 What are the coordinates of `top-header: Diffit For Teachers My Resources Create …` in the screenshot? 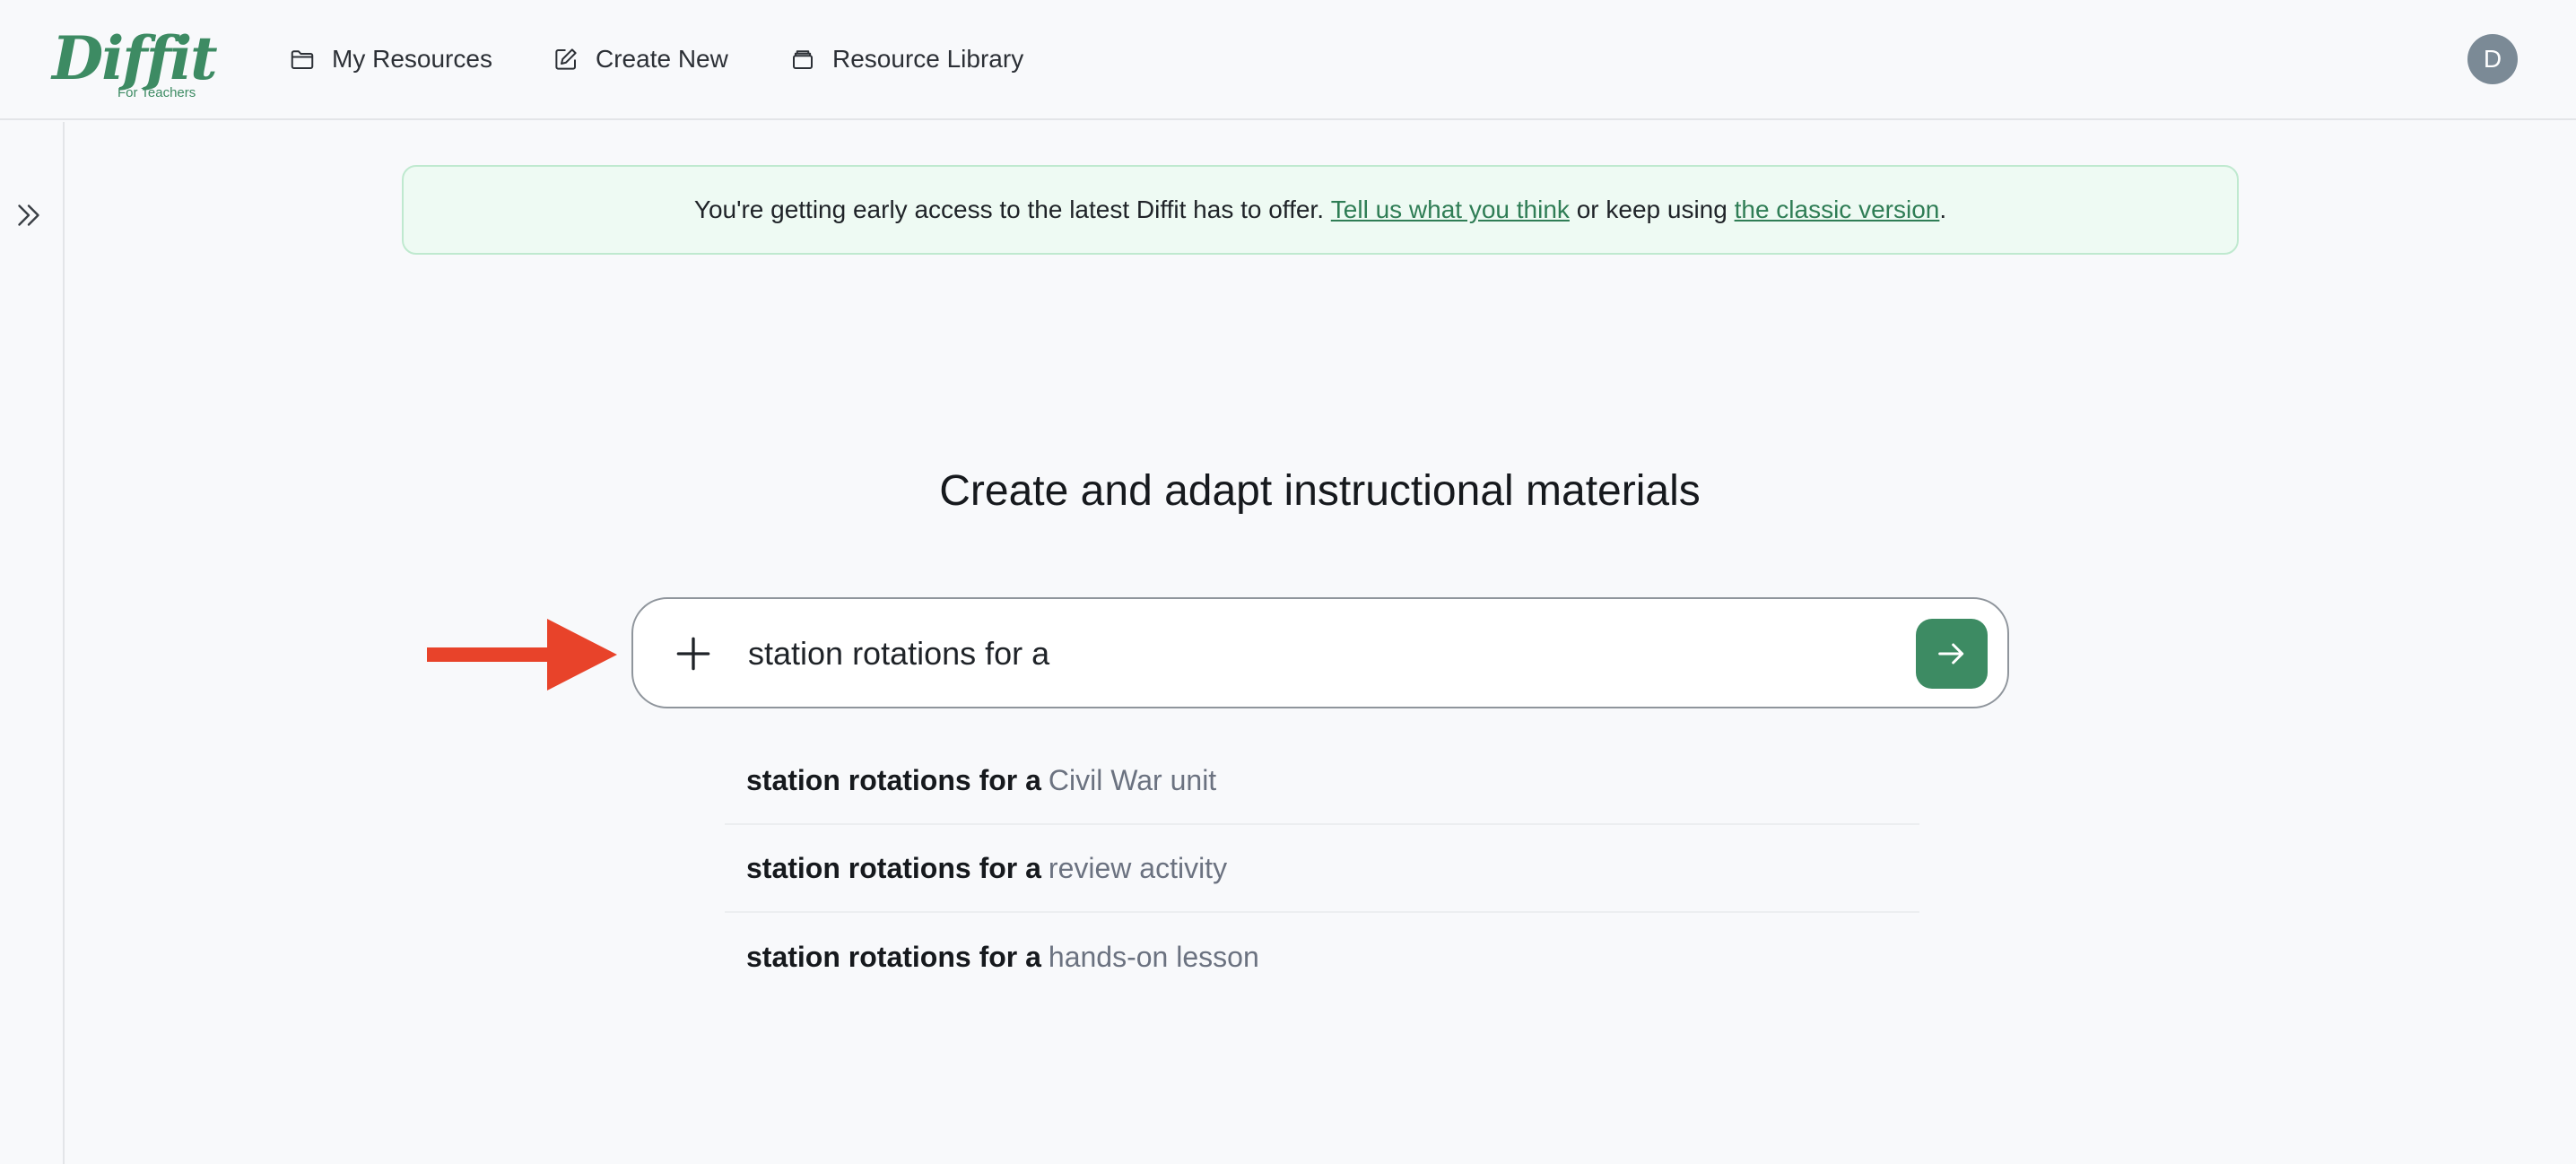 It's located at (1288, 60).